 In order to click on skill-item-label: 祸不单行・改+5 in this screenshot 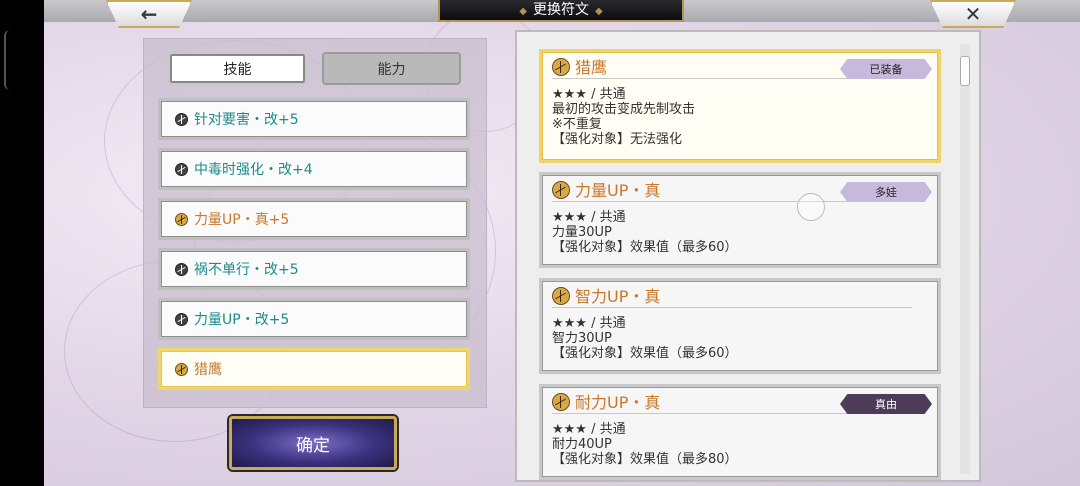, I will do `click(246, 270)`.